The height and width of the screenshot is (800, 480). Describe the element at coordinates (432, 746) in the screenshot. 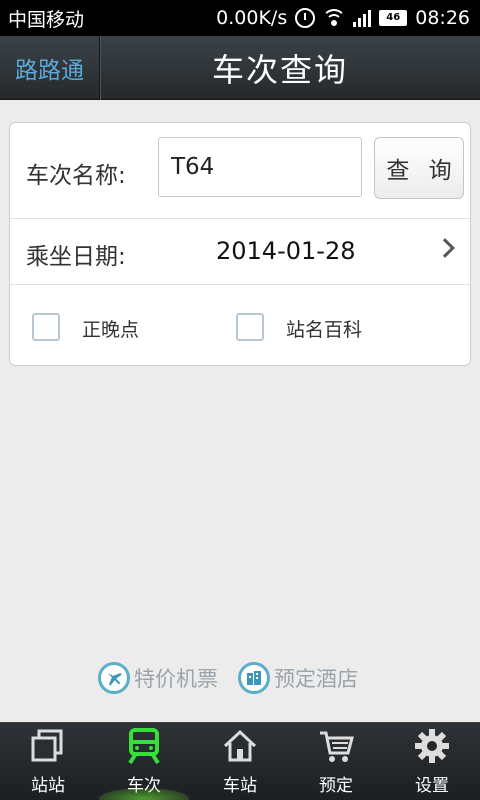

I see `gear-icon` at that location.